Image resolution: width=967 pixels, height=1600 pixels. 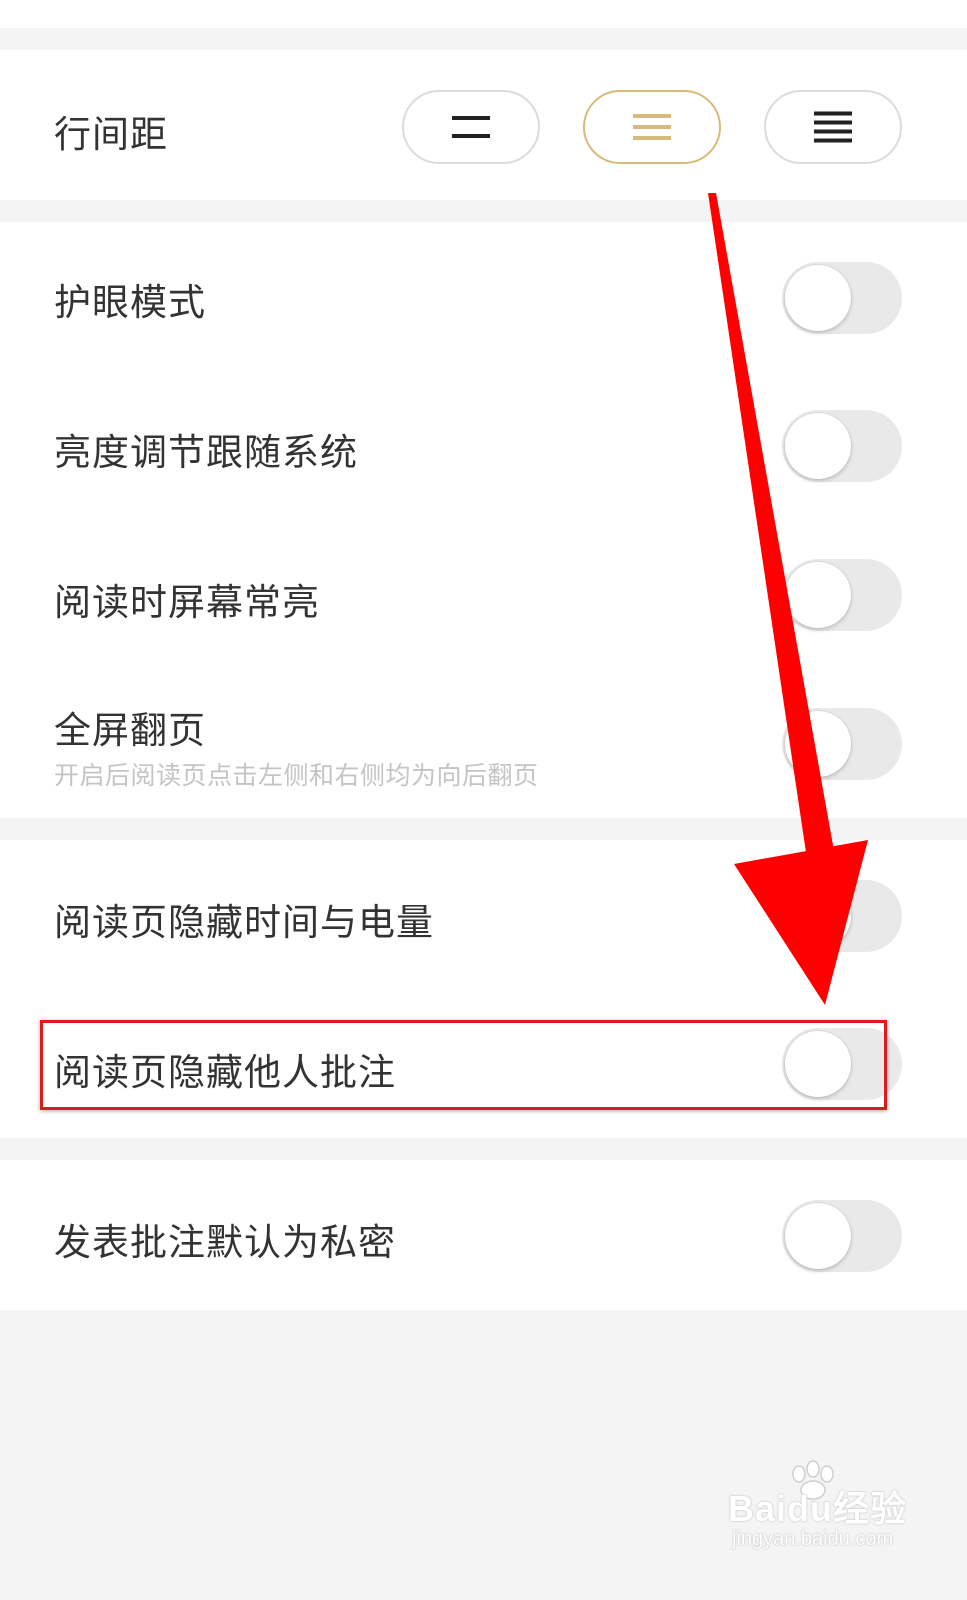 I want to click on brightness-follow-system-toggle, so click(x=842, y=446).